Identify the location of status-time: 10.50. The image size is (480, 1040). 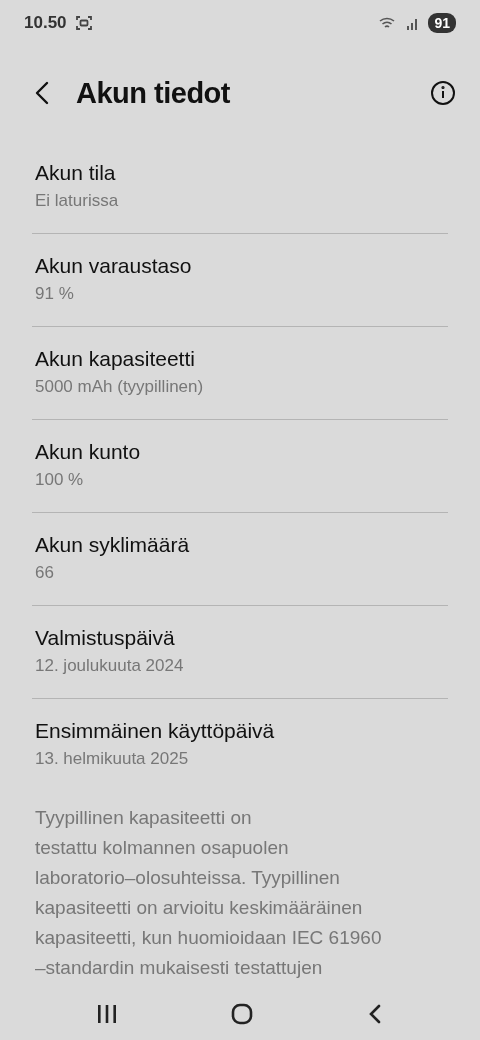
(45, 22).